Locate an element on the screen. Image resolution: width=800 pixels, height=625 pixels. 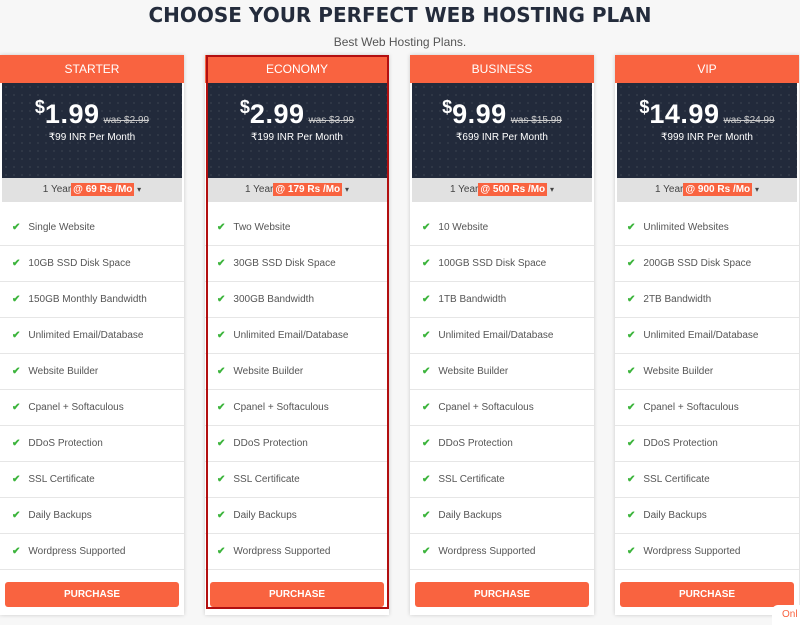
inr-price: ₹699 INR Per Month is located at coordinates (502, 137).